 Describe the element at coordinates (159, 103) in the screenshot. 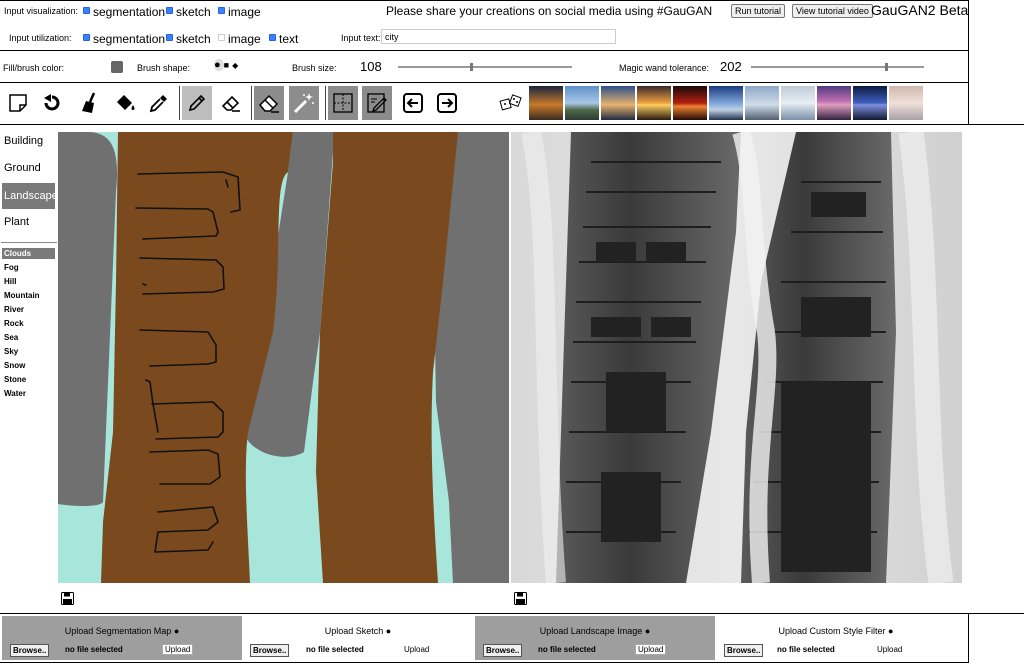

I see `eyedropper-icon` at that location.